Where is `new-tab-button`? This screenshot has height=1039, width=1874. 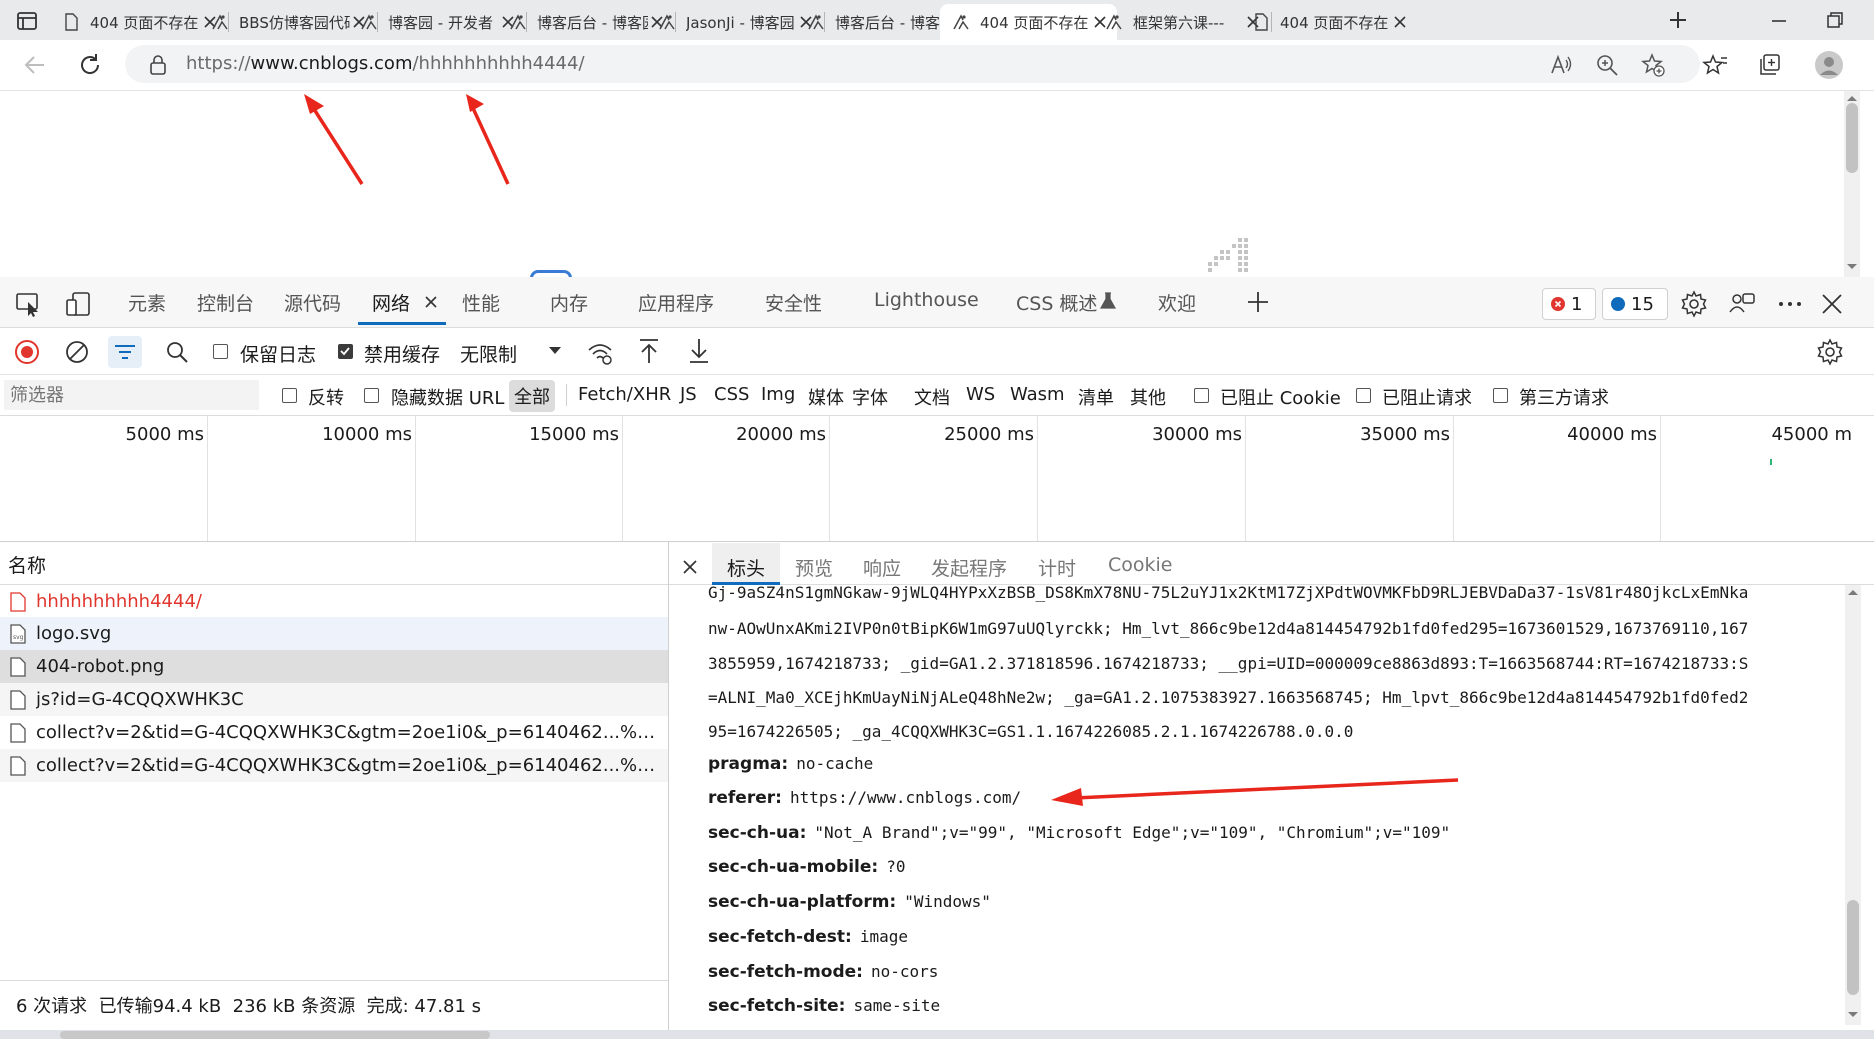
new-tab-button is located at coordinates (1678, 20).